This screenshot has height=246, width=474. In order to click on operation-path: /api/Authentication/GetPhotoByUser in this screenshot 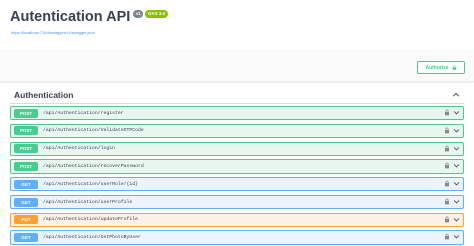, I will do `click(92, 238)`.